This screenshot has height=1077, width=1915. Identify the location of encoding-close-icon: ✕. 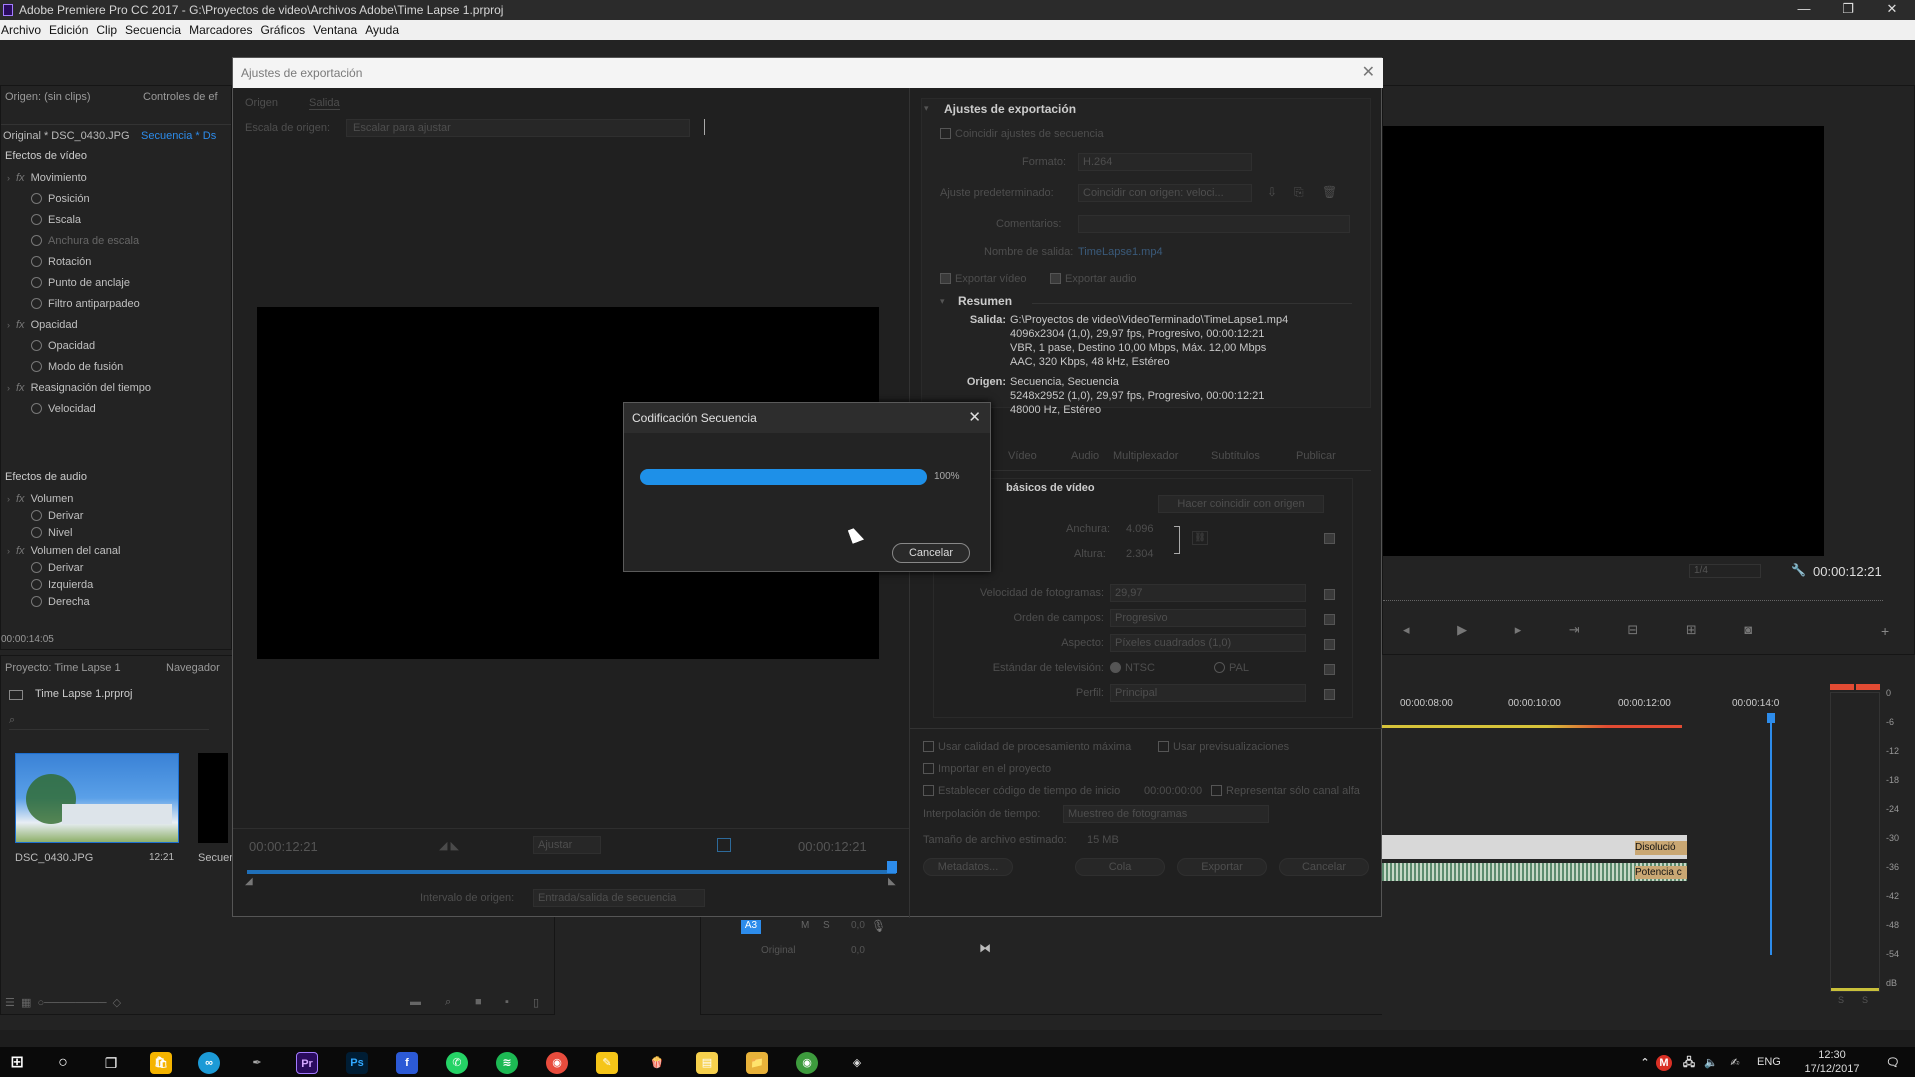
(974, 417).